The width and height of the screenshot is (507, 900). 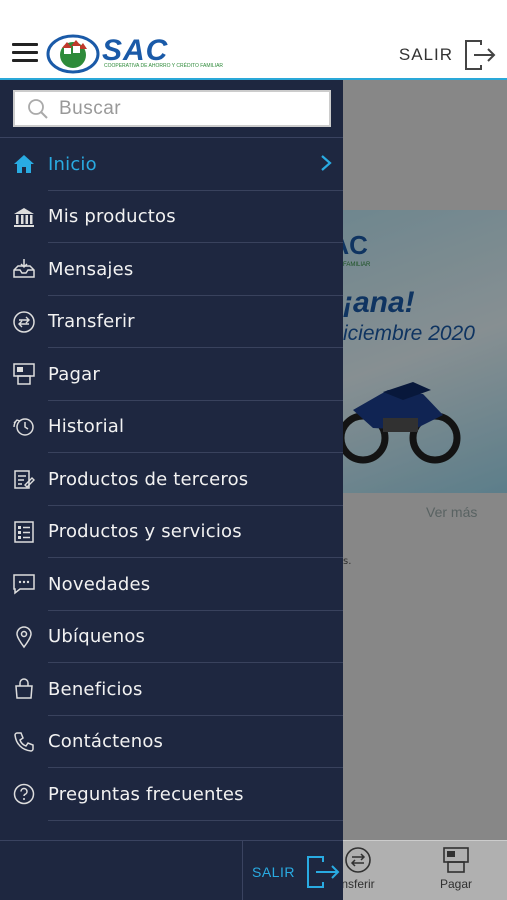 I want to click on phone-icon, so click(x=24, y=742).